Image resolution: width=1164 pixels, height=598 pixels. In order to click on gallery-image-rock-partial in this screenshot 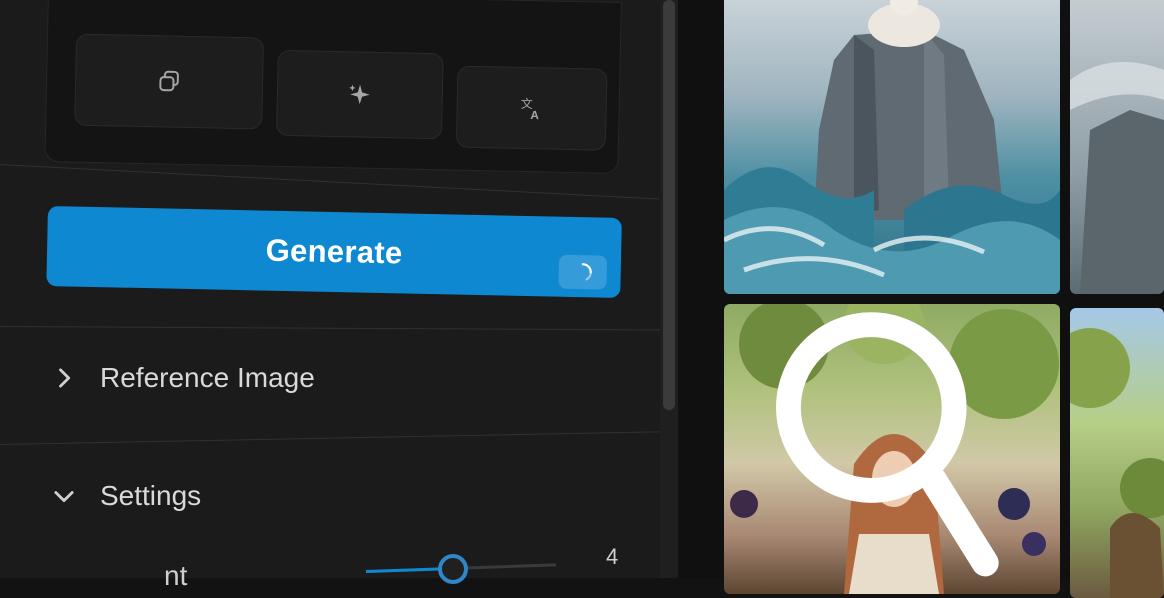, I will do `click(1117, 147)`.